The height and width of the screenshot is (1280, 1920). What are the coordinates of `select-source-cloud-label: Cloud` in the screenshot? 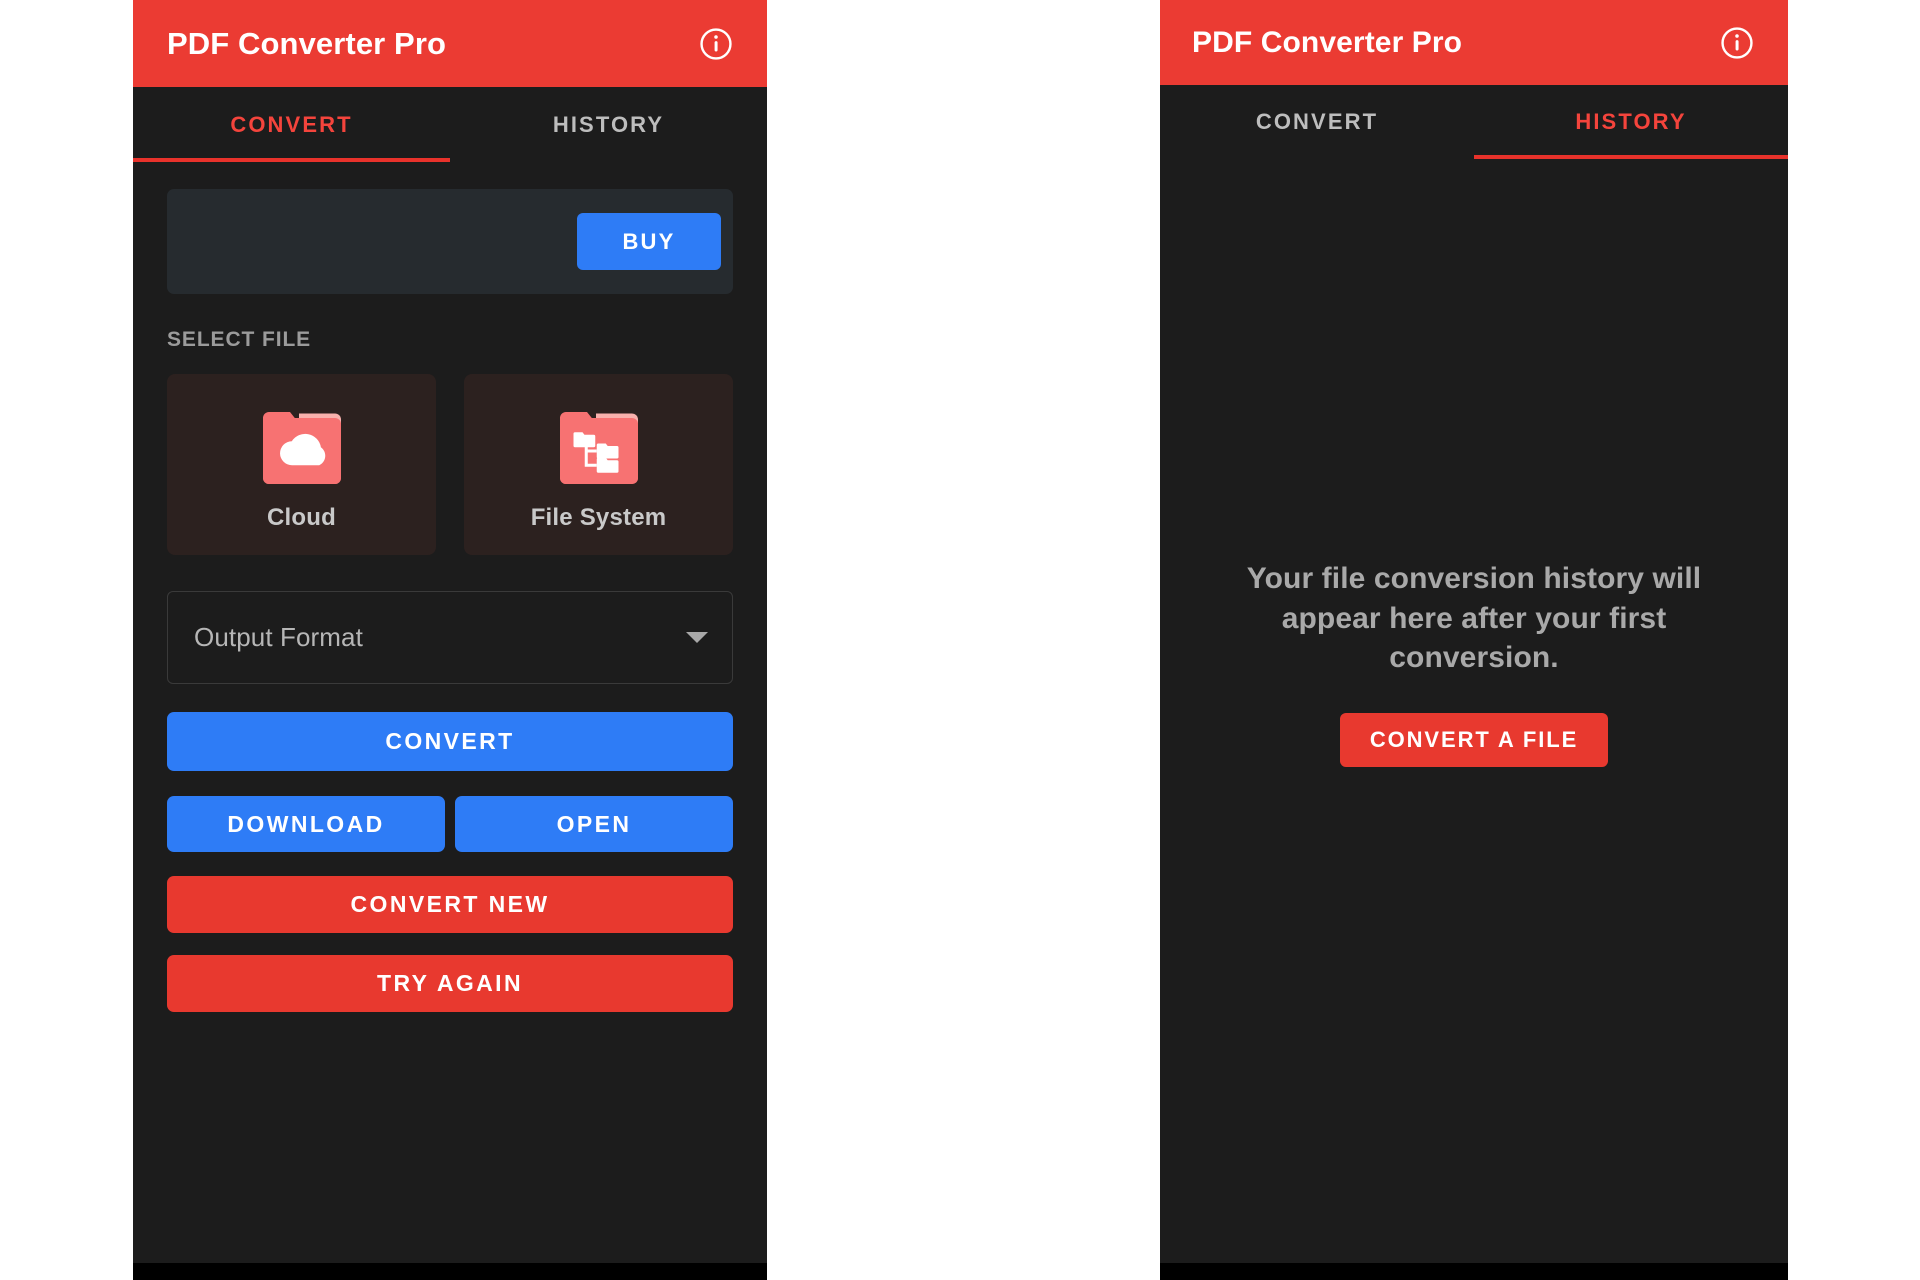 It's located at (301, 517).